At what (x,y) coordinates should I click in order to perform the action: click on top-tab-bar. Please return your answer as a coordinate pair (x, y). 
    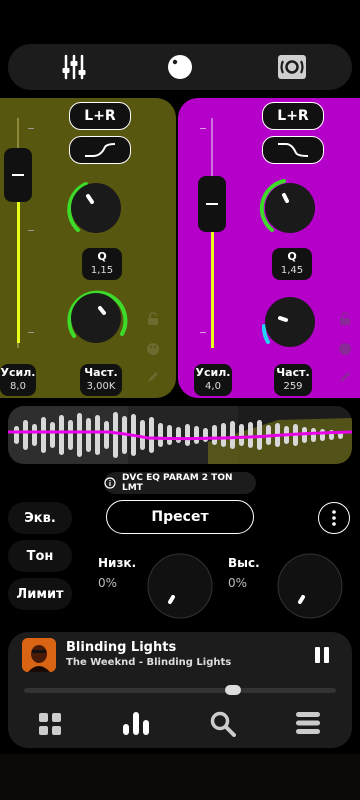
    Looking at the image, I should click on (180, 67).